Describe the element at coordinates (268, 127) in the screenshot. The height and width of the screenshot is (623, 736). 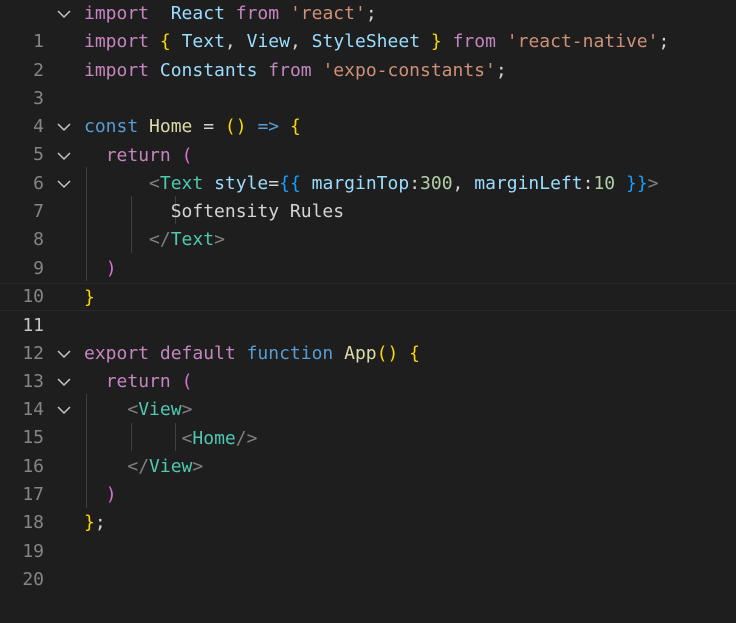
I see `token: =>` at that location.